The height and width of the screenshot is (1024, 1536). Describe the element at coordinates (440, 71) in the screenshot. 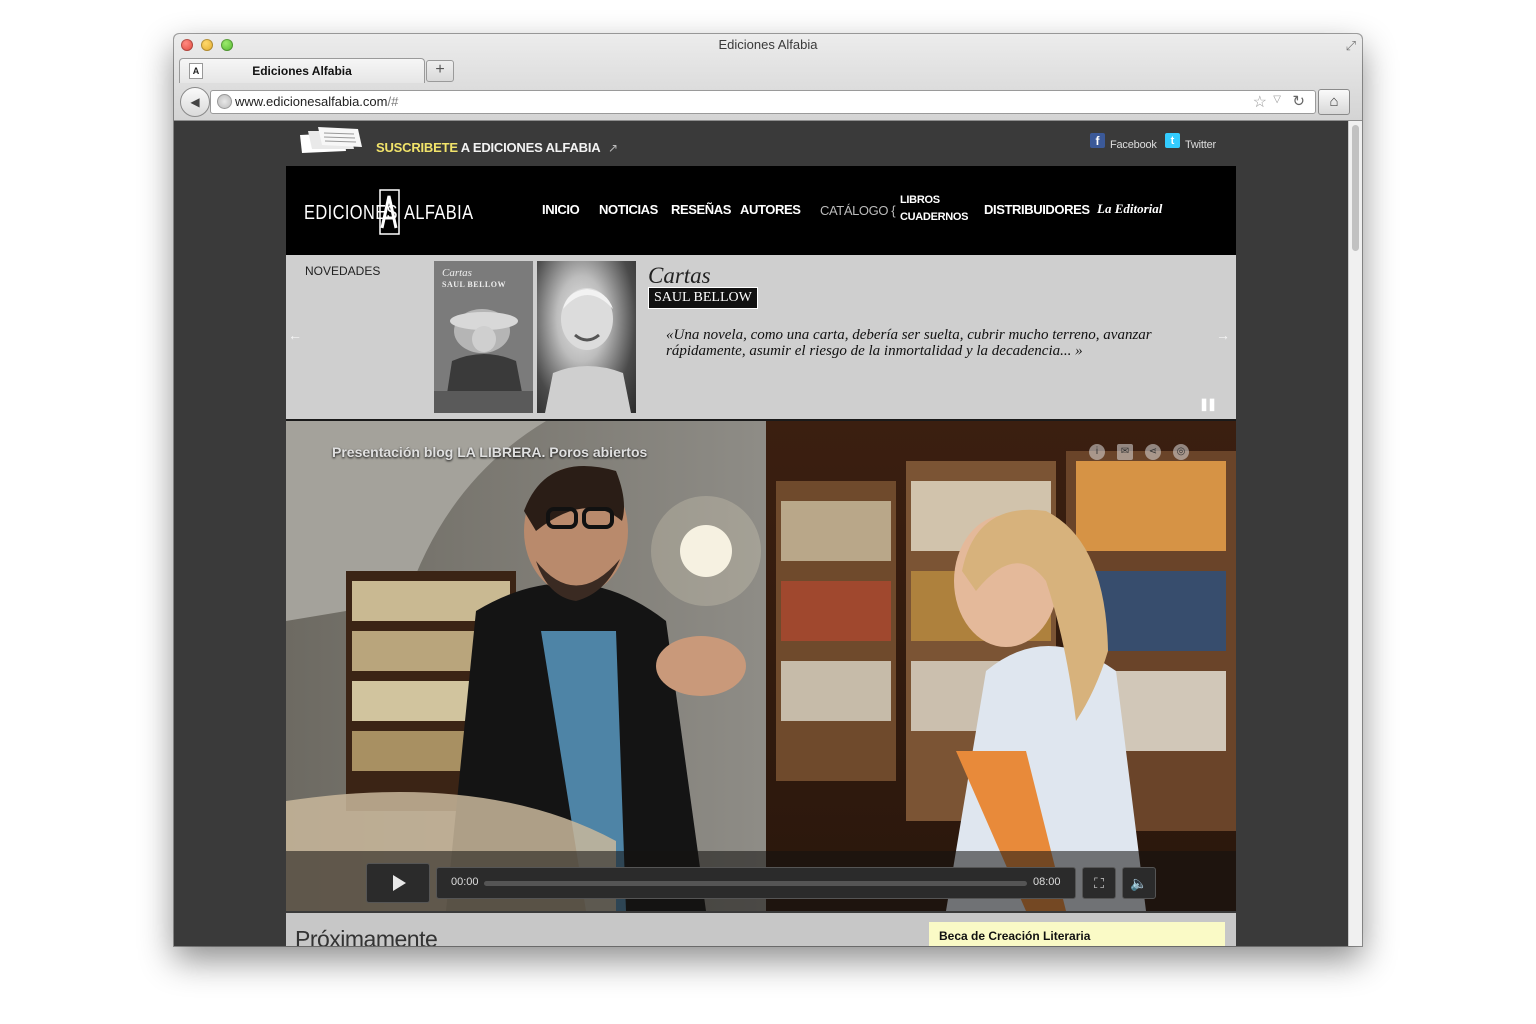

I see `new-tab-button: +` at that location.